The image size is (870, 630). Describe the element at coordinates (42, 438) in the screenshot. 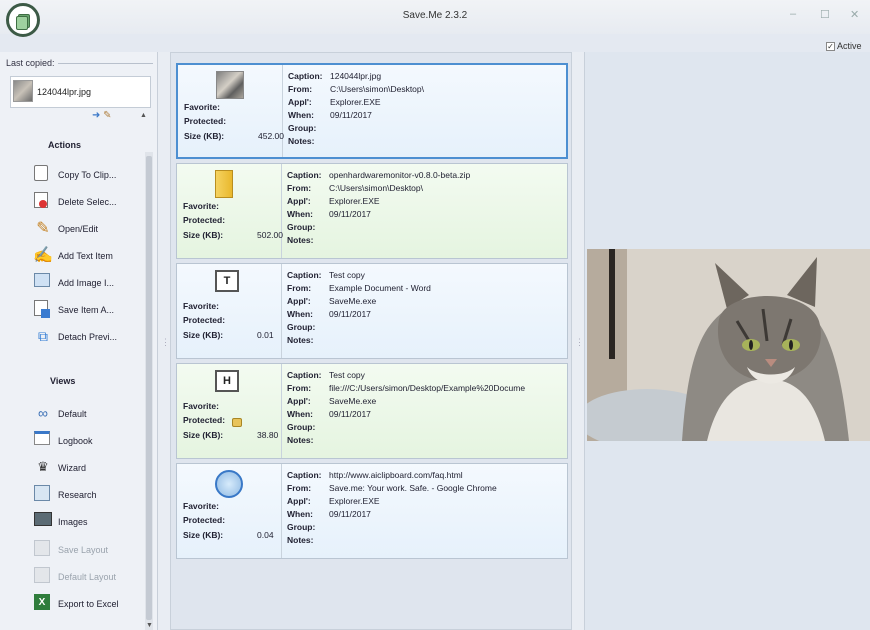

I see `logbook-icon` at that location.